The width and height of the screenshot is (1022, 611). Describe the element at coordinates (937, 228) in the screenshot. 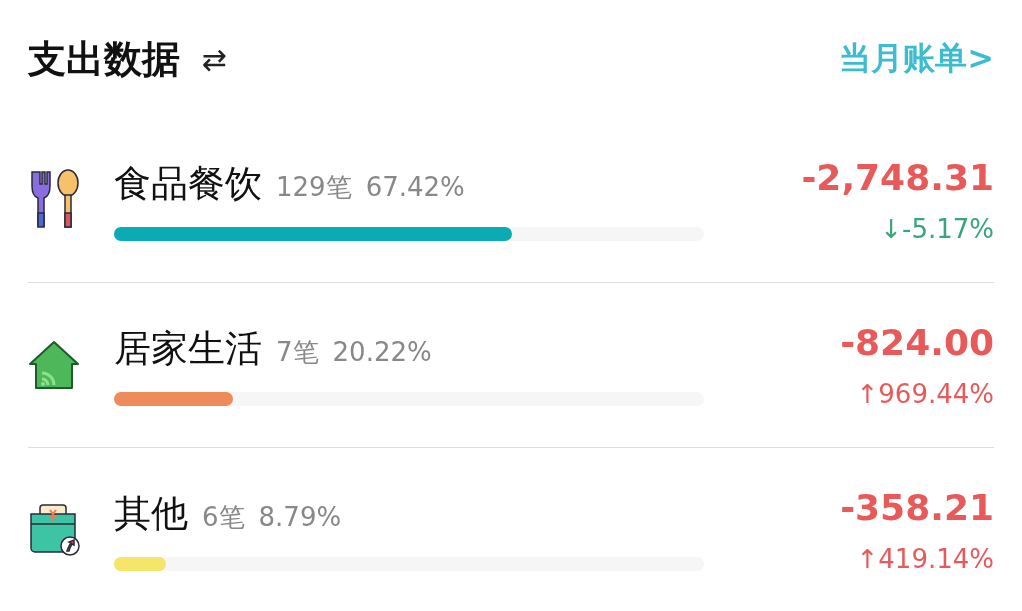

I see `change-percent: ↓-5.17%` at that location.